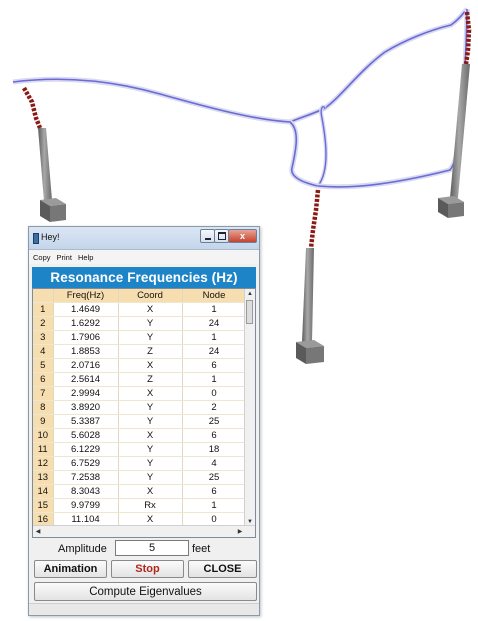 The image size is (478, 621). Describe the element at coordinates (201, 549) in the screenshot. I see `amplitude-unit: feet` at that location.